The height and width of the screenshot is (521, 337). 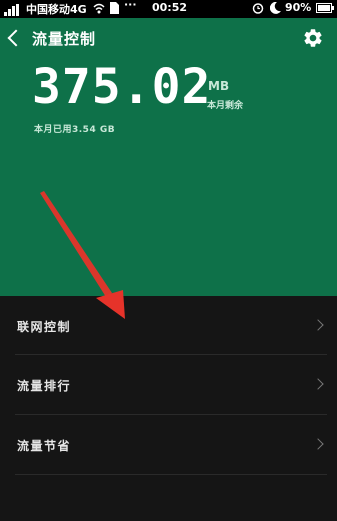 What do you see at coordinates (64, 39) in the screenshot?
I see `page-title: 流量控制` at bounding box center [64, 39].